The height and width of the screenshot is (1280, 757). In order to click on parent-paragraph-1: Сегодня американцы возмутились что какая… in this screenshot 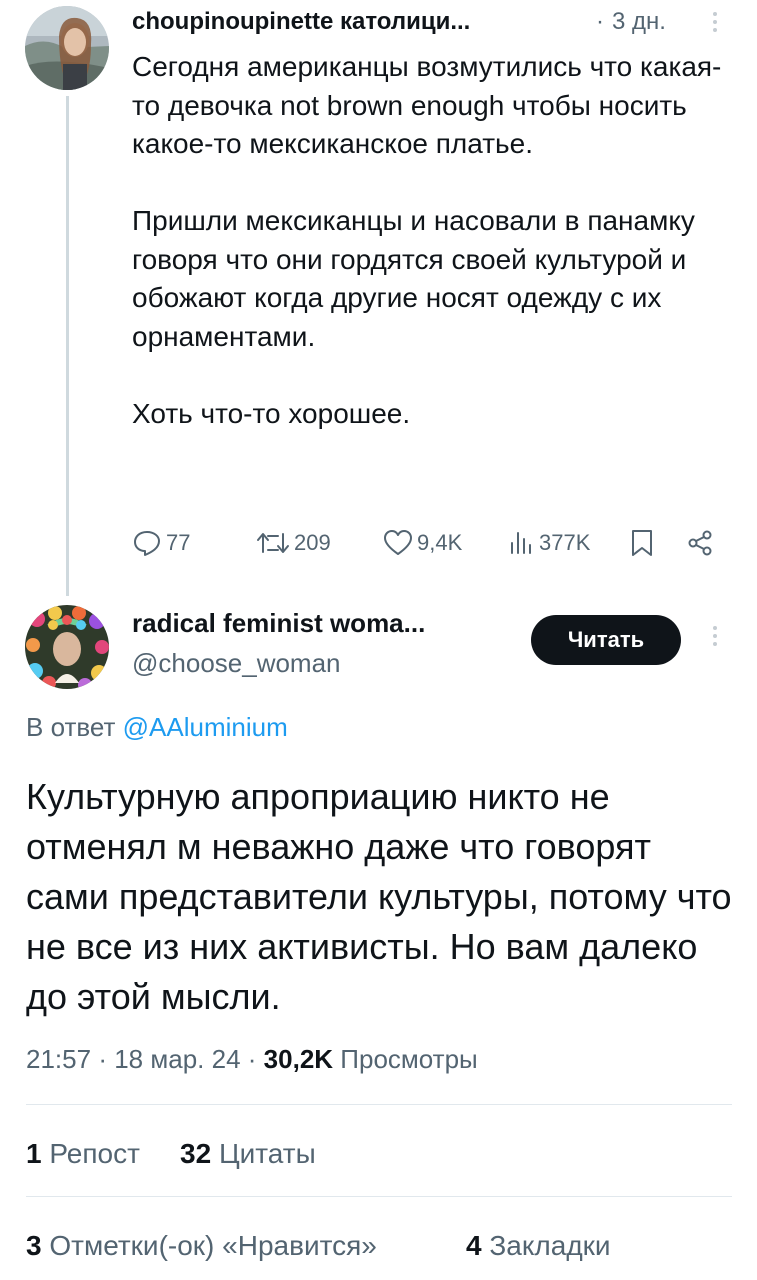, I will do `click(427, 105)`.